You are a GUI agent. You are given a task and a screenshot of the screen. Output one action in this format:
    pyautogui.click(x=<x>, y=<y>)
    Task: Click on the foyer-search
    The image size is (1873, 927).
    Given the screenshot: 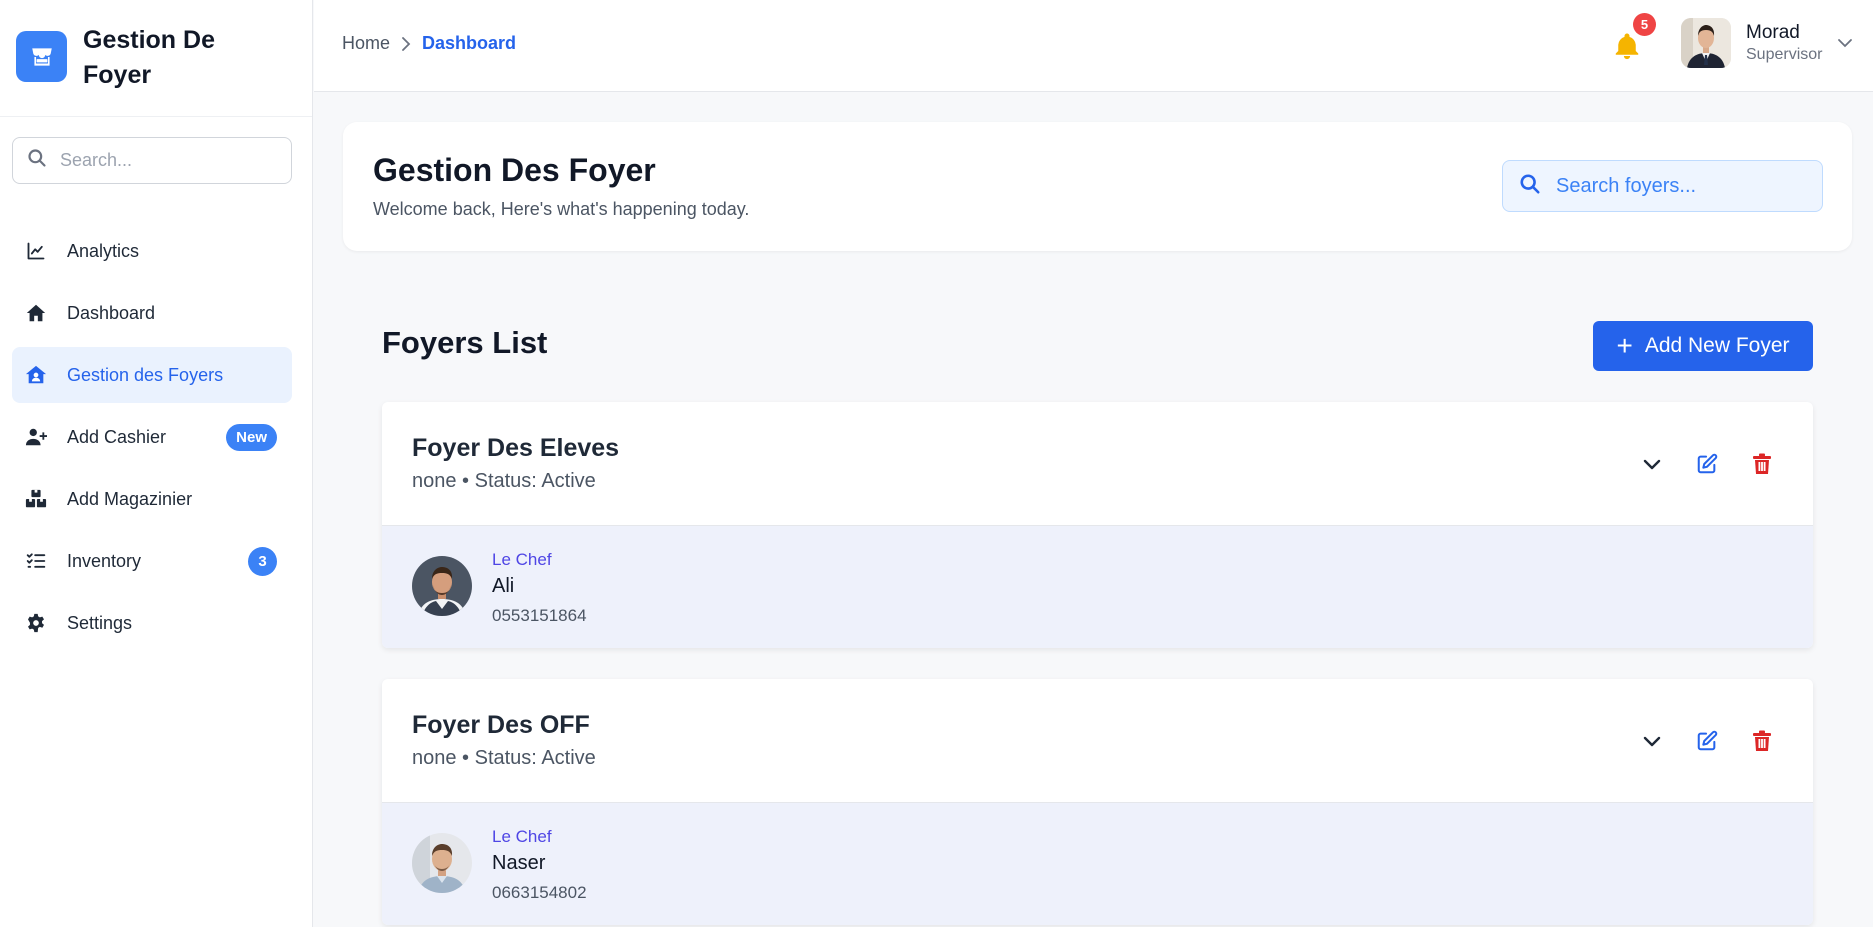 What is the action you would take?
    pyautogui.click(x=1662, y=186)
    